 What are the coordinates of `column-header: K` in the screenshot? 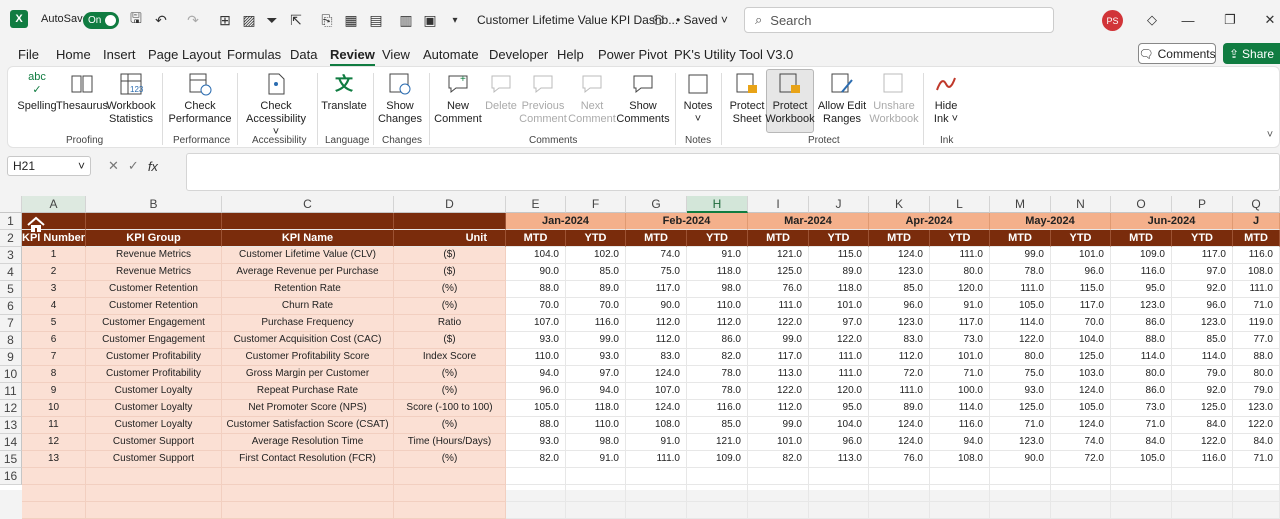 It's located at (899, 204).